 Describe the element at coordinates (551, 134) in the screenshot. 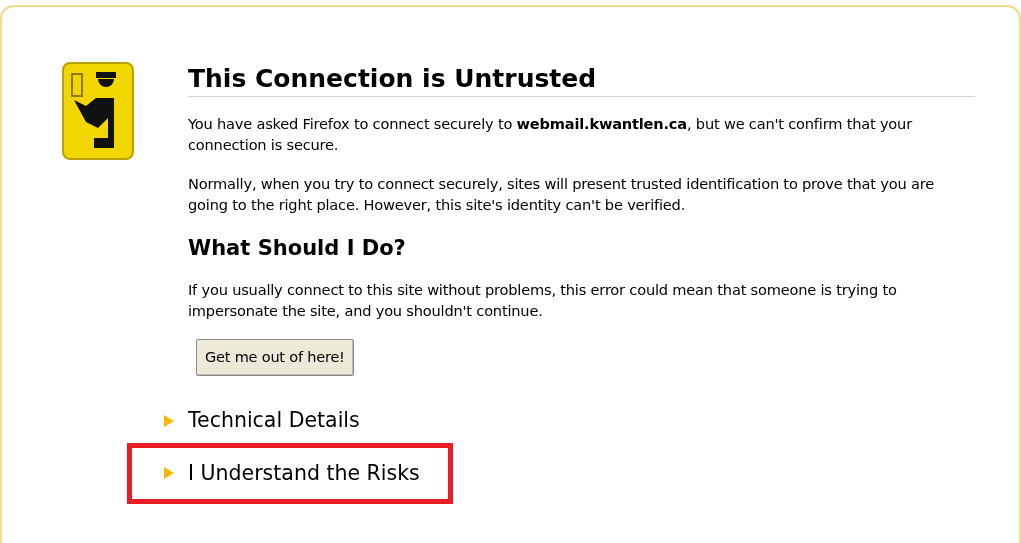

I see `paragraph: You have asked Firefox to connect securely to webmail.kwantlen.ca, but we can't confirm that your connection is secure.` at that location.